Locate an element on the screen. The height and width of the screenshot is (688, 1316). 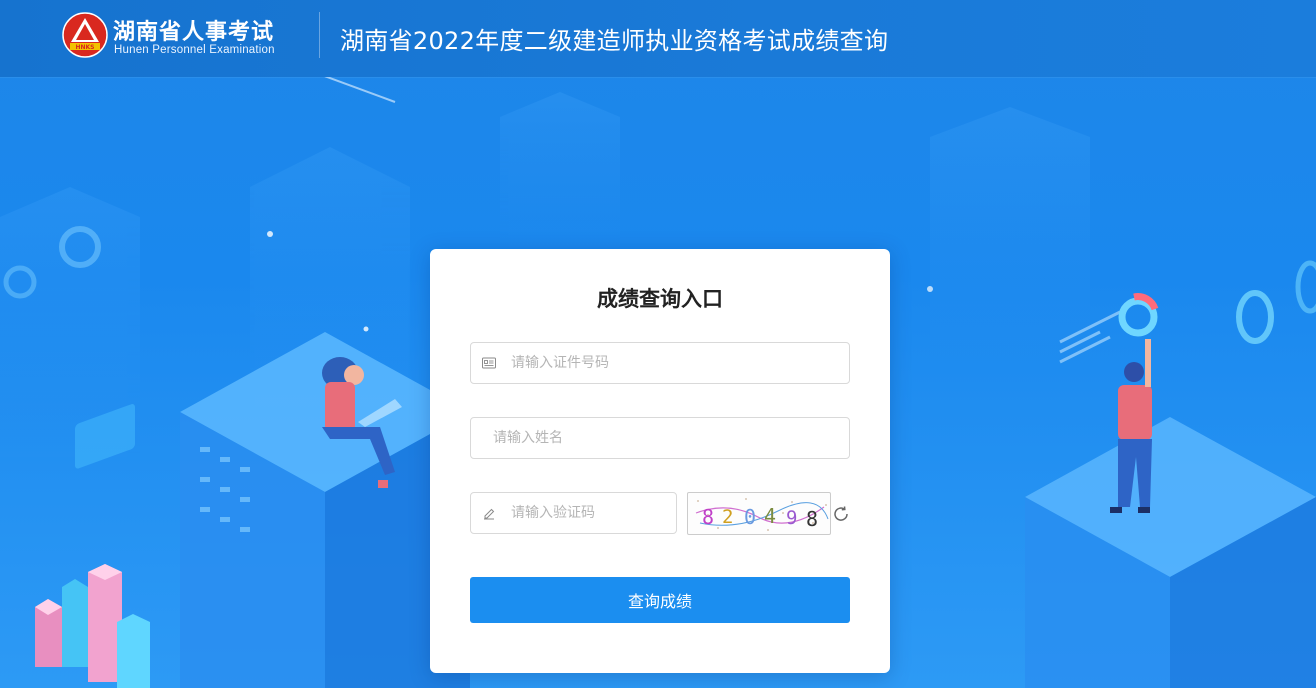
captcha-char-1: 8 is located at coordinates (708, 517).